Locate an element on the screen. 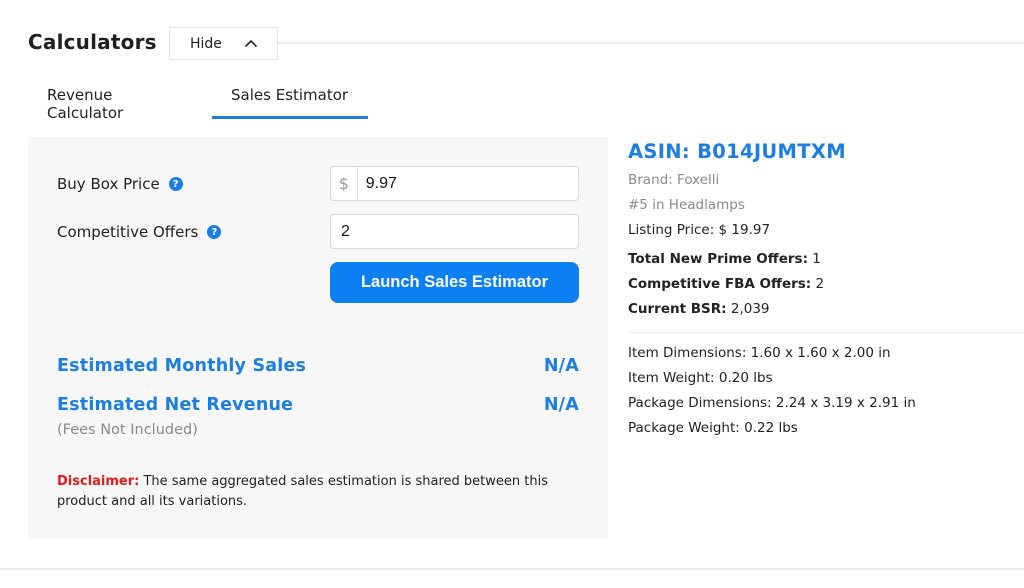  competitive-offers-field is located at coordinates (454, 231).